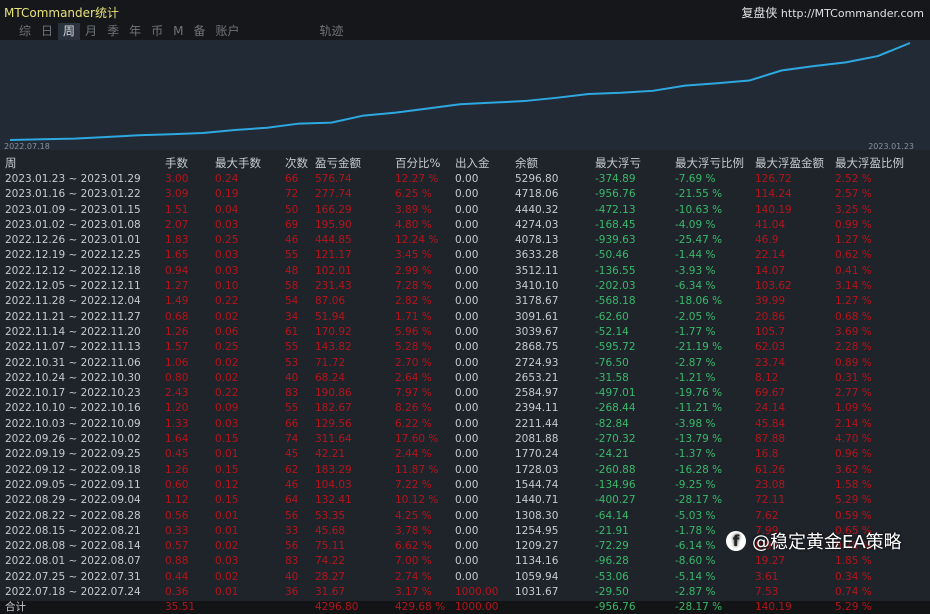 The width and height of the screenshot is (930, 614). I want to click on tab-2: 周, so click(69, 31).